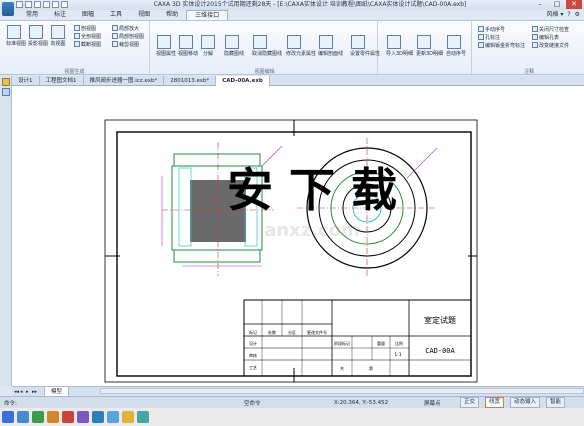 Image resolution: width=584 pixels, height=426 pixels. What do you see at coordinates (22, 392) in the screenshot?
I see `prev-sheet-button: ◂` at bounding box center [22, 392].